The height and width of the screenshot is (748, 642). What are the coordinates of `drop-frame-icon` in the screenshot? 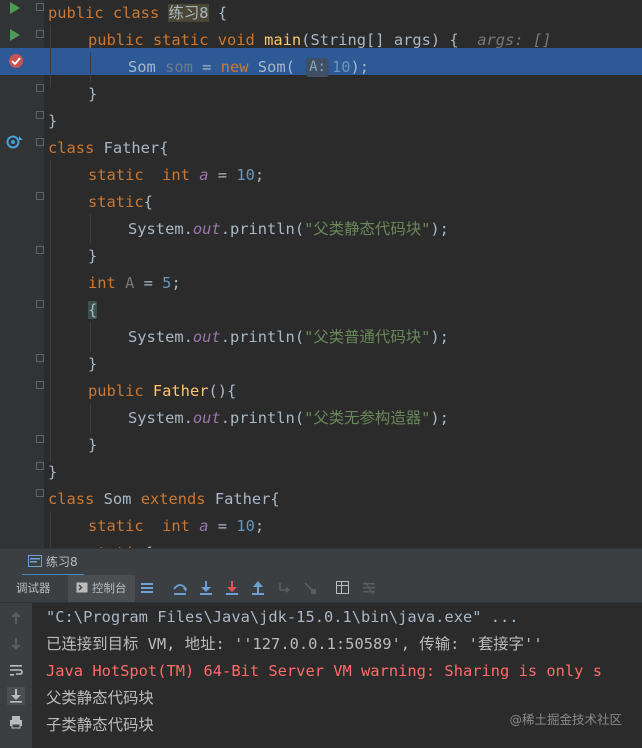 It's located at (284, 588).